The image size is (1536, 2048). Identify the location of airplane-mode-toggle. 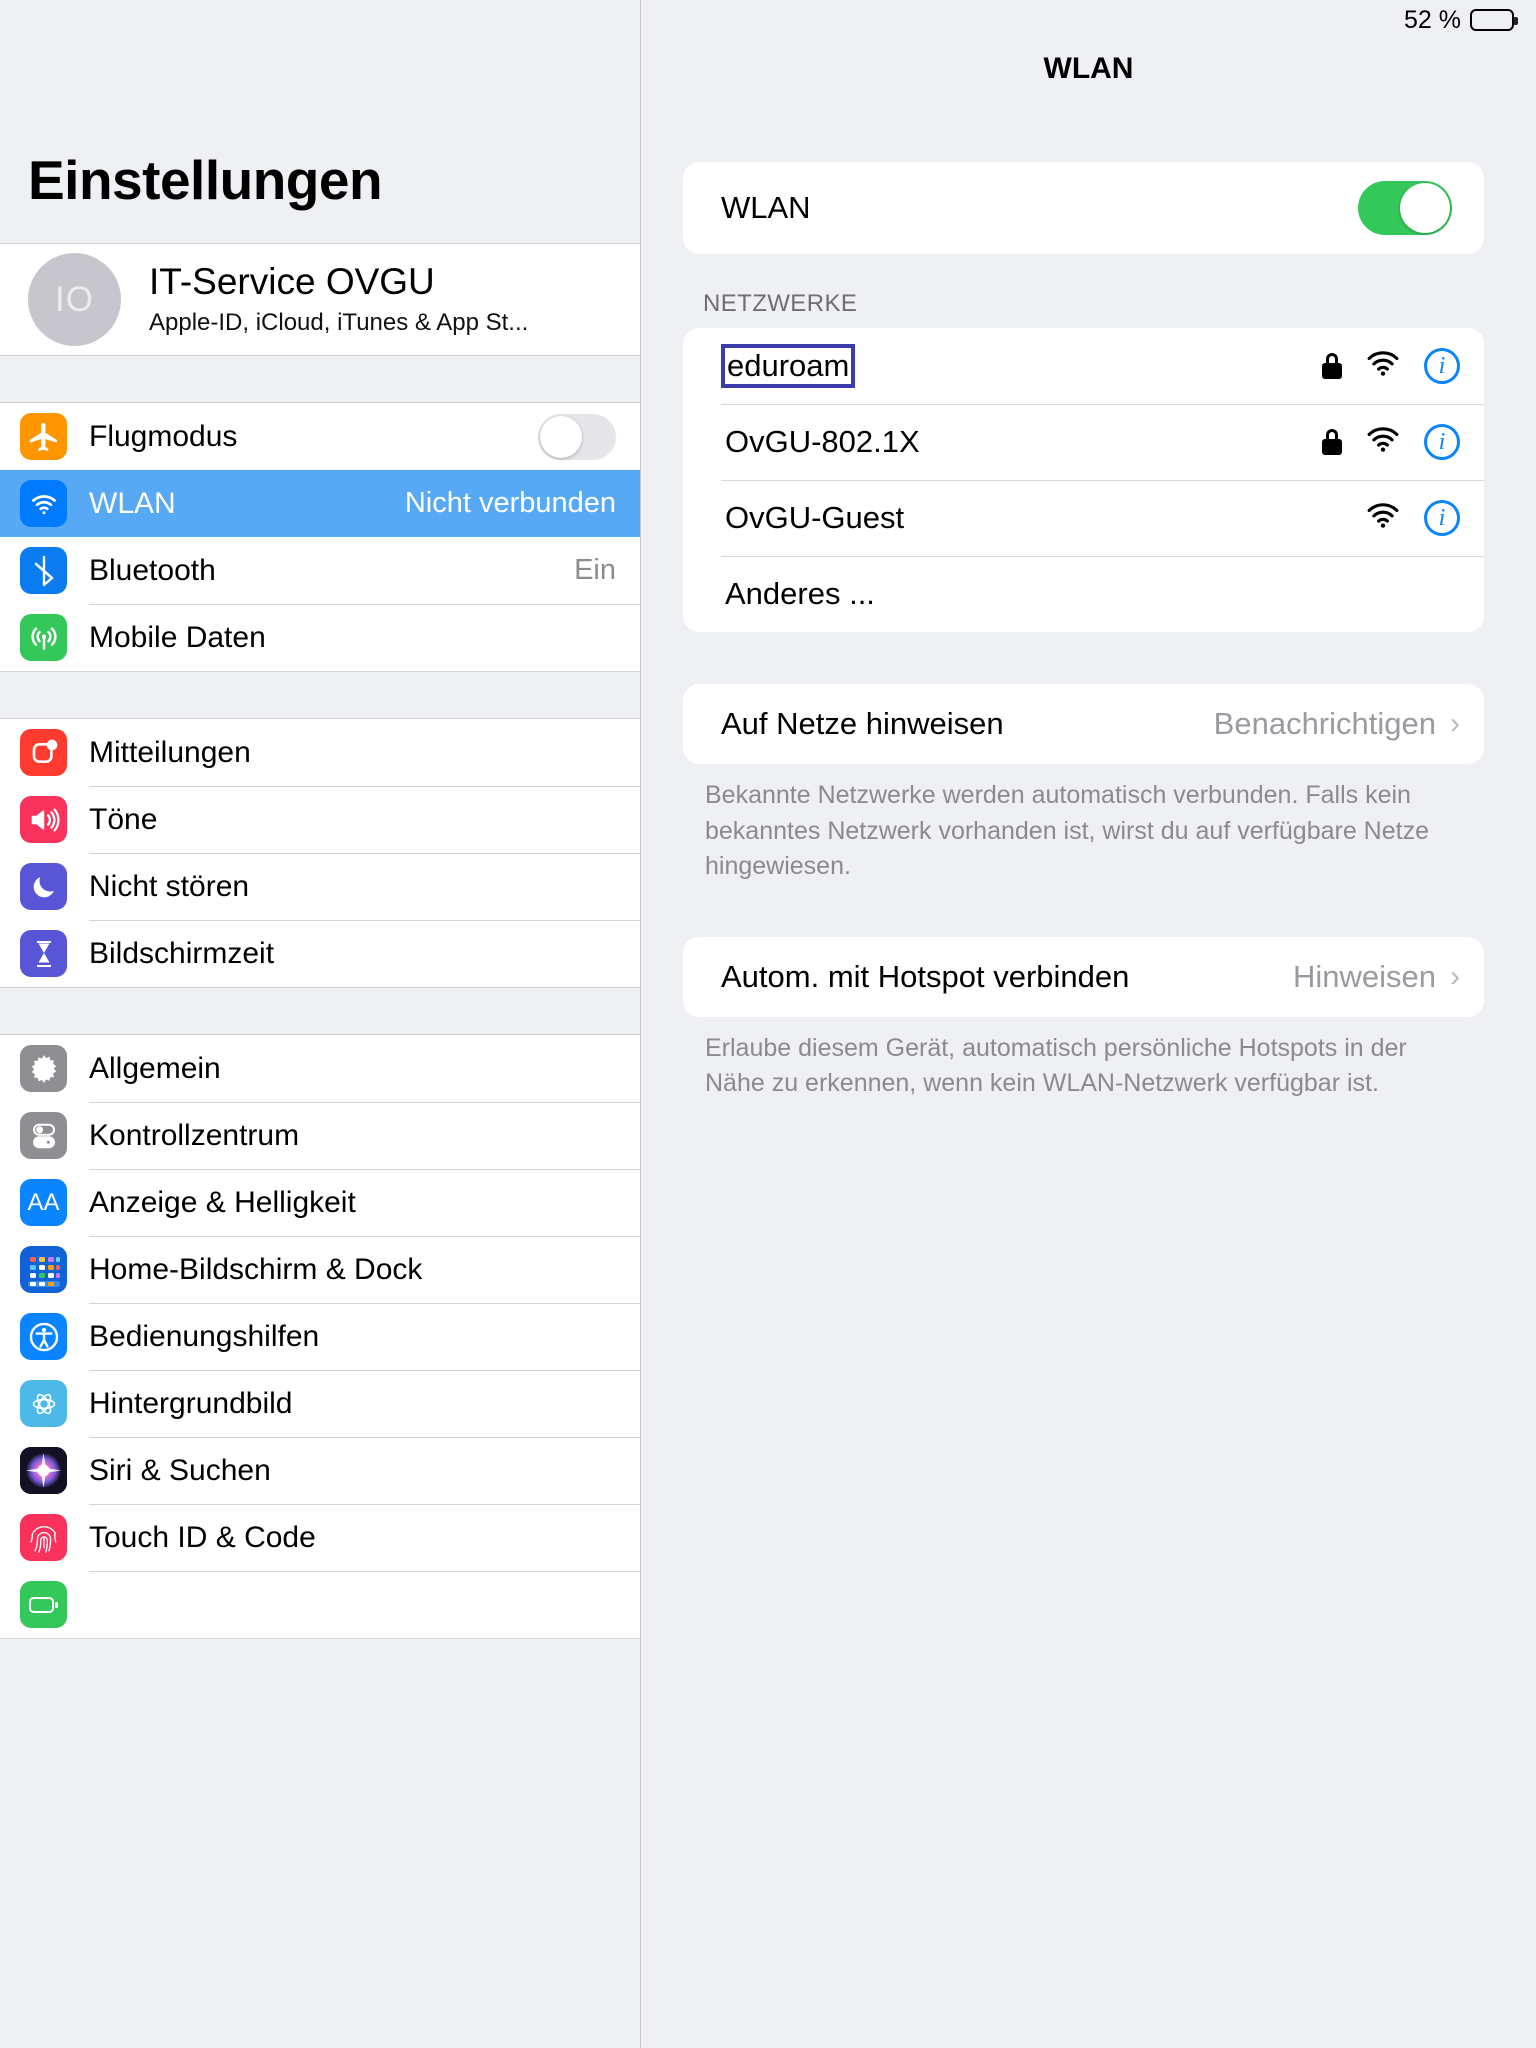
(577, 436).